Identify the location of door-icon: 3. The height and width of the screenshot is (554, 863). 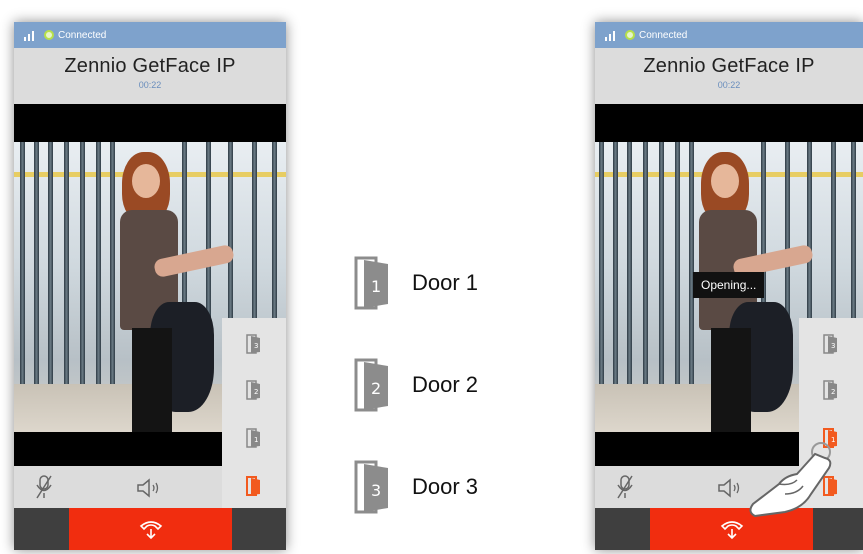
(371, 487).